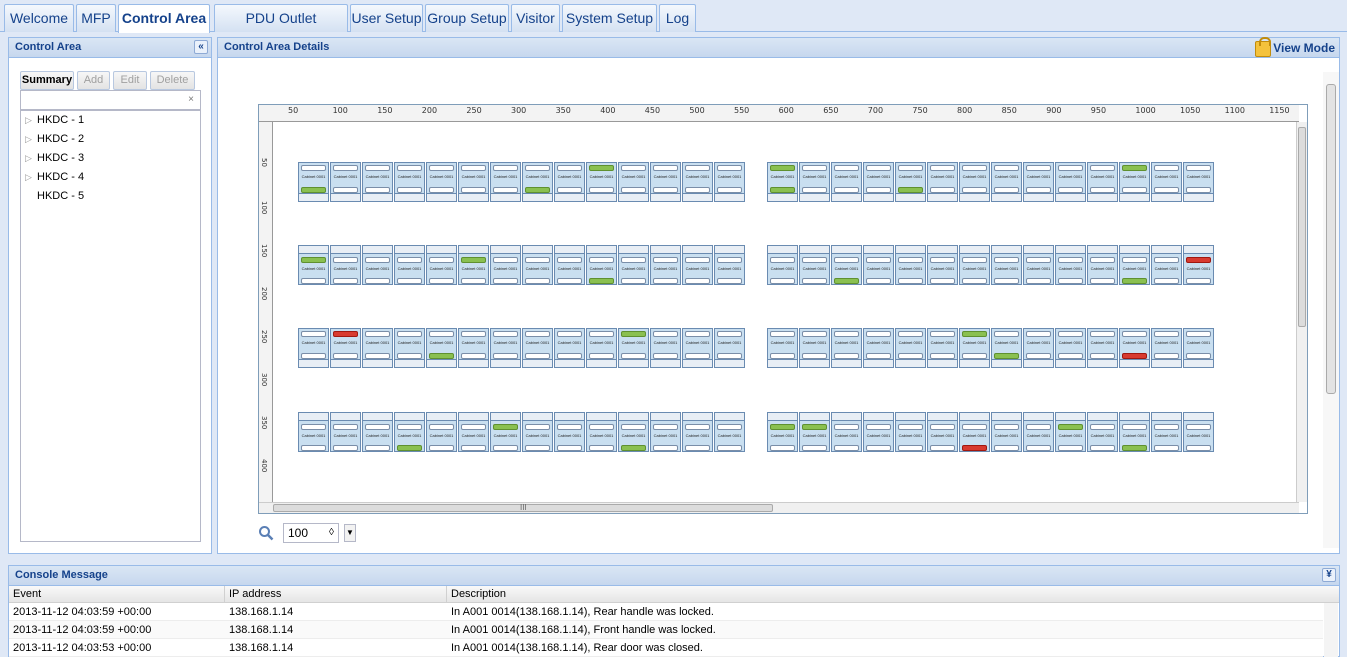  I want to click on edit-button: Edit, so click(130, 80).